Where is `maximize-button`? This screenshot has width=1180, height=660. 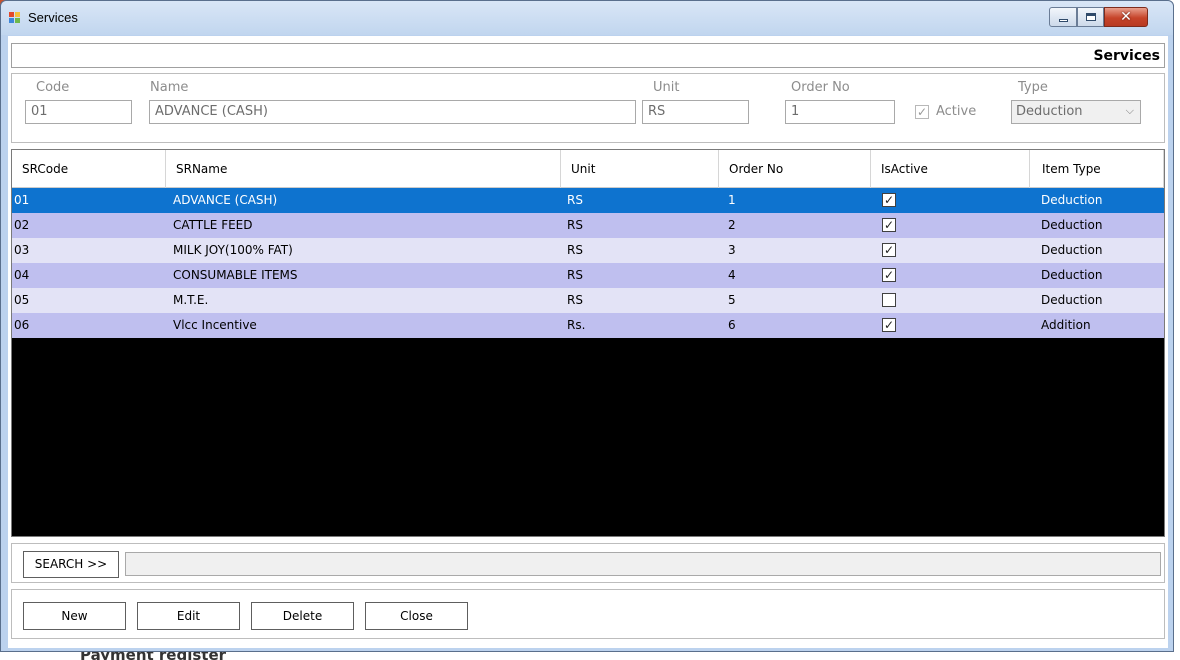
maximize-button is located at coordinates (1090, 17).